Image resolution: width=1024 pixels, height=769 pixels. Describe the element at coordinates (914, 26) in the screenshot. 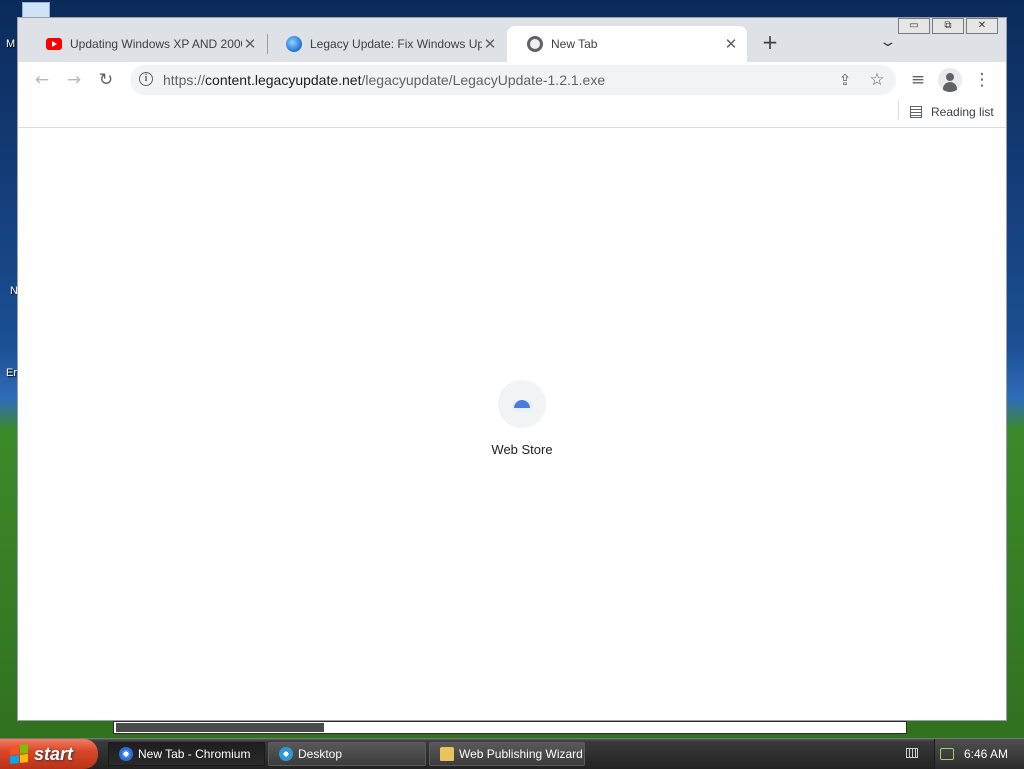

I see `minimize-button: ▭` at that location.